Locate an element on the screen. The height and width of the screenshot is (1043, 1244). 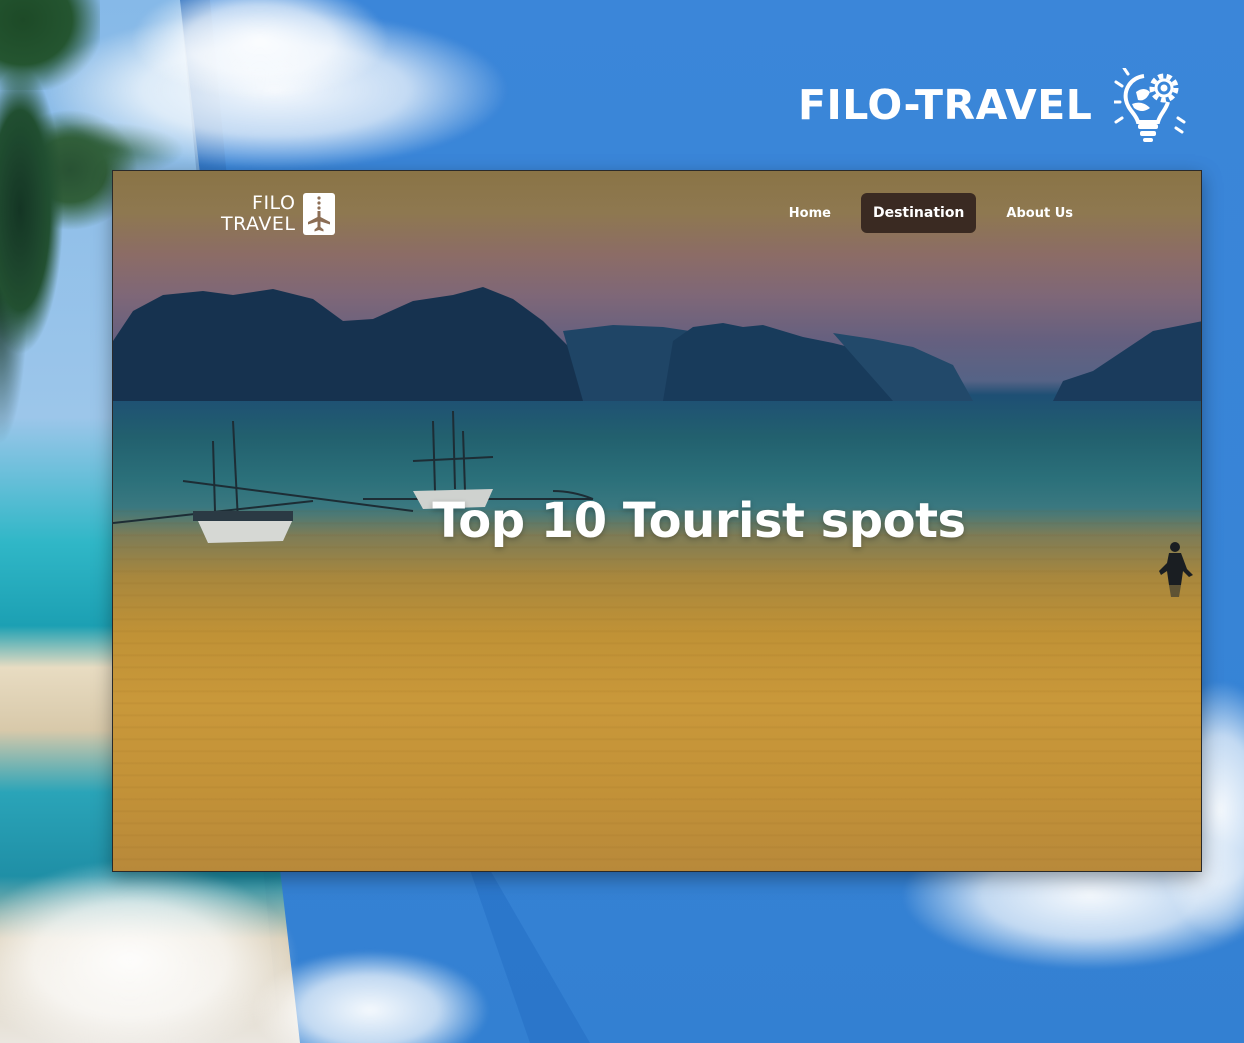
site-logo: FILO TRAVEL is located at coordinates (278, 214).